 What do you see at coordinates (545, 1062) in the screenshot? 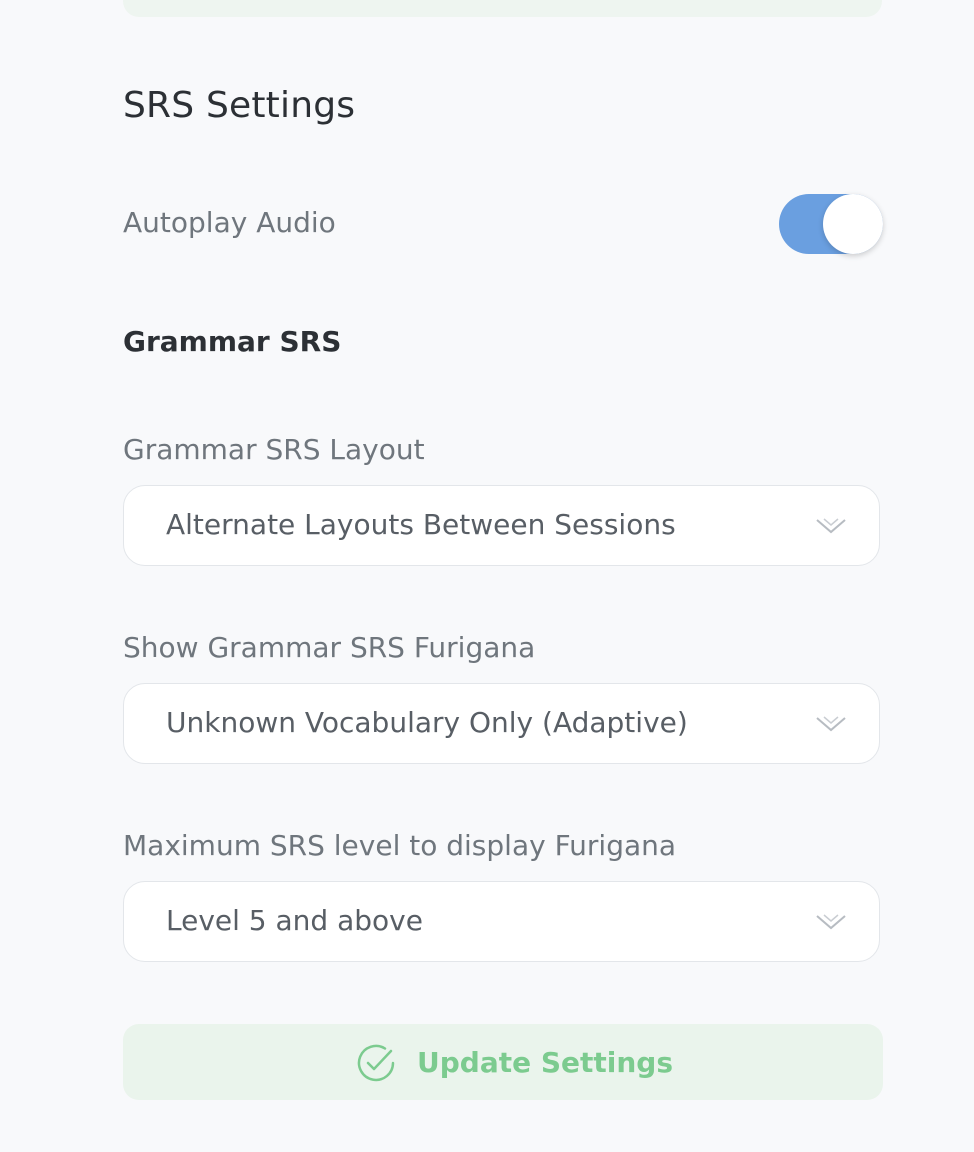
I see `update-settings-label: Update Settings` at bounding box center [545, 1062].